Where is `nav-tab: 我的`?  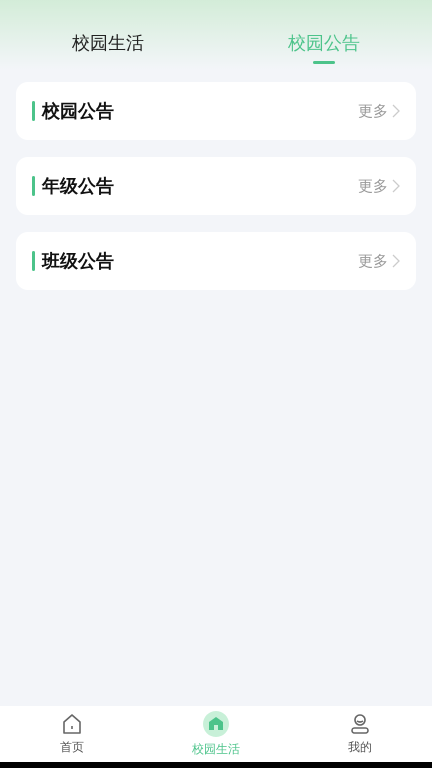 nav-tab: 我的 is located at coordinates (360, 734).